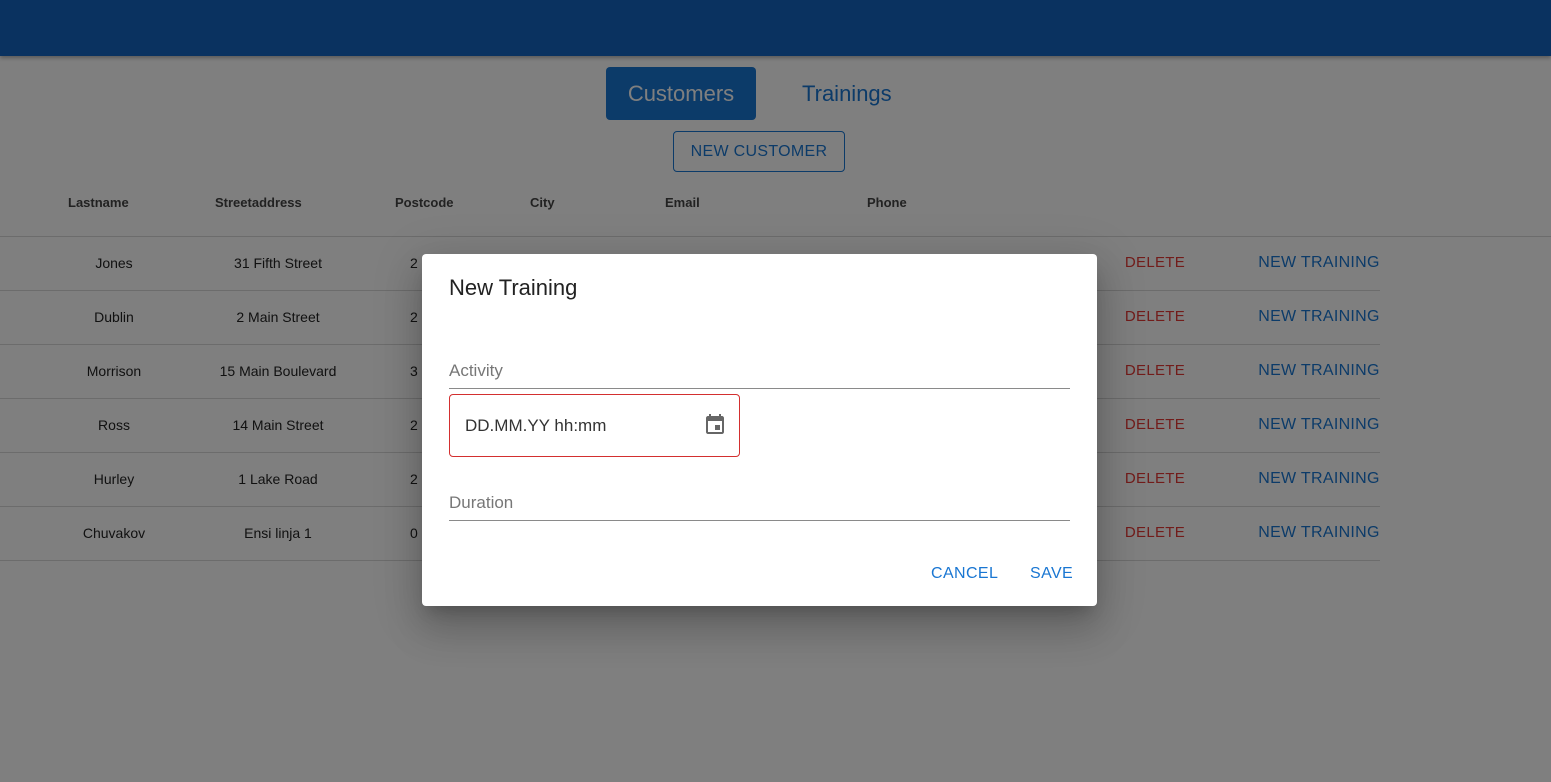  I want to click on save-button: SAVE, so click(1051, 574).